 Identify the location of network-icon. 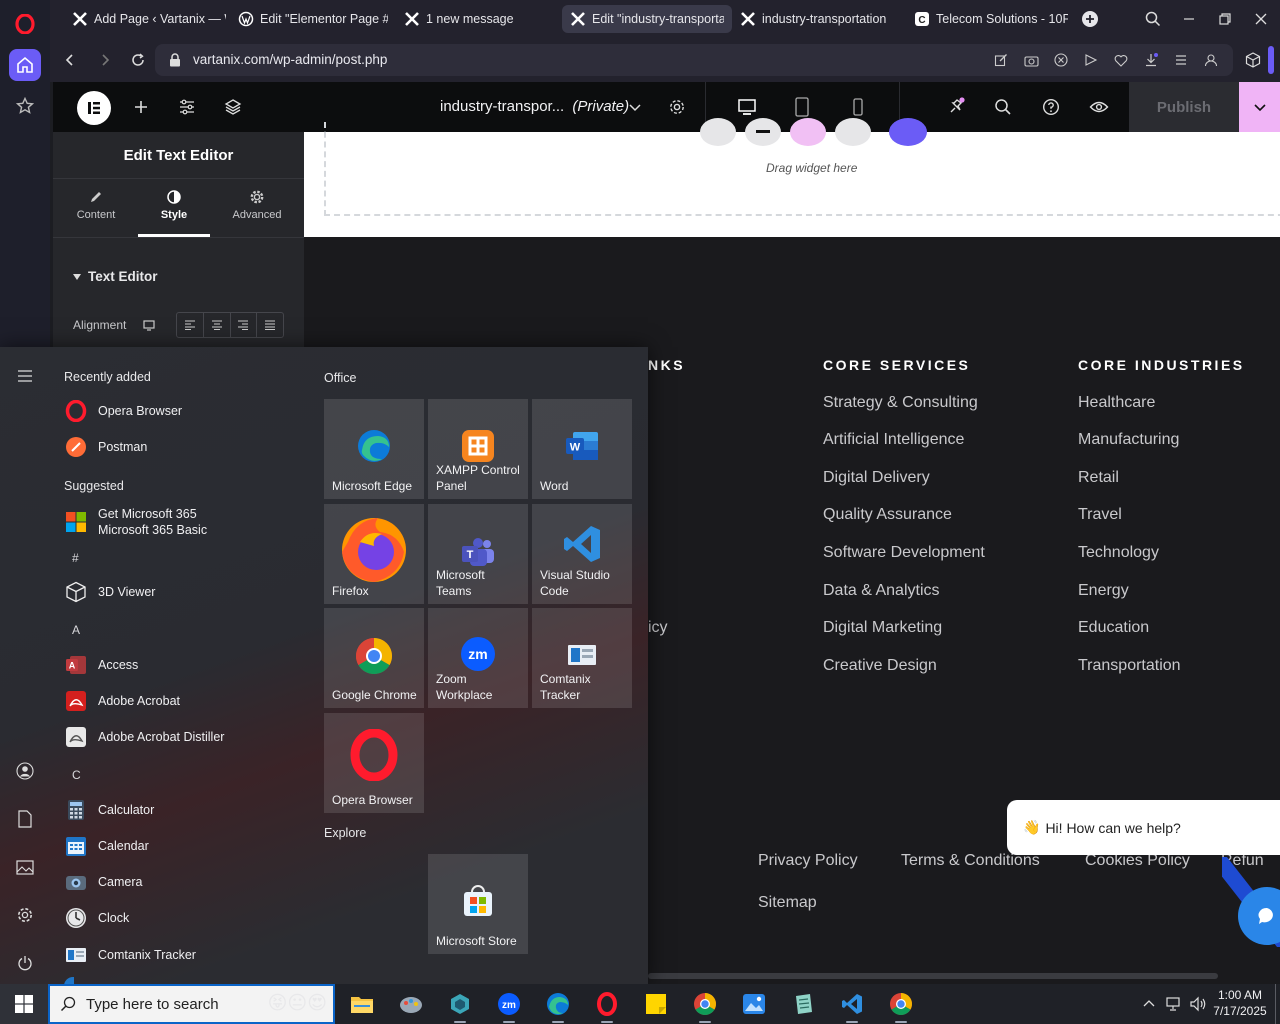
(1174, 1006).